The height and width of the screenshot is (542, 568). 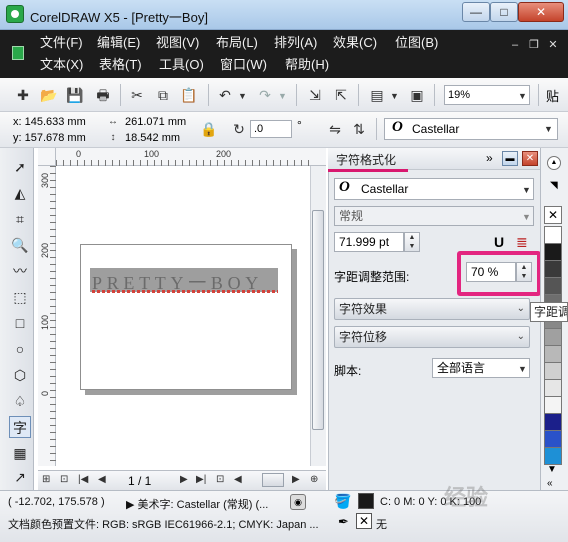 What do you see at coordinates (49, 95) in the screenshot?
I see `open-folder-icon: 📂` at bounding box center [49, 95].